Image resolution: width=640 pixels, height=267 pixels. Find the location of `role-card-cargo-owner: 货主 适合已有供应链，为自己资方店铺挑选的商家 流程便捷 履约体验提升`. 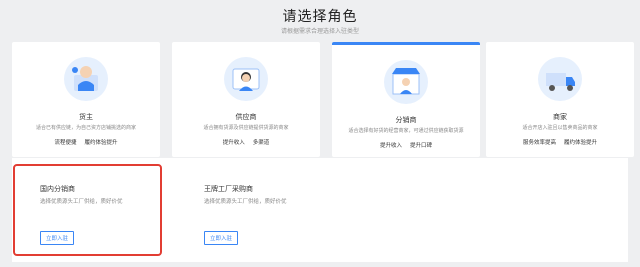

role-card-cargo-owner: 货主 适合已有供应链，为自己资方店铺挑选的商家 流程便捷 履约体验提升 is located at coordinates (86, 99).